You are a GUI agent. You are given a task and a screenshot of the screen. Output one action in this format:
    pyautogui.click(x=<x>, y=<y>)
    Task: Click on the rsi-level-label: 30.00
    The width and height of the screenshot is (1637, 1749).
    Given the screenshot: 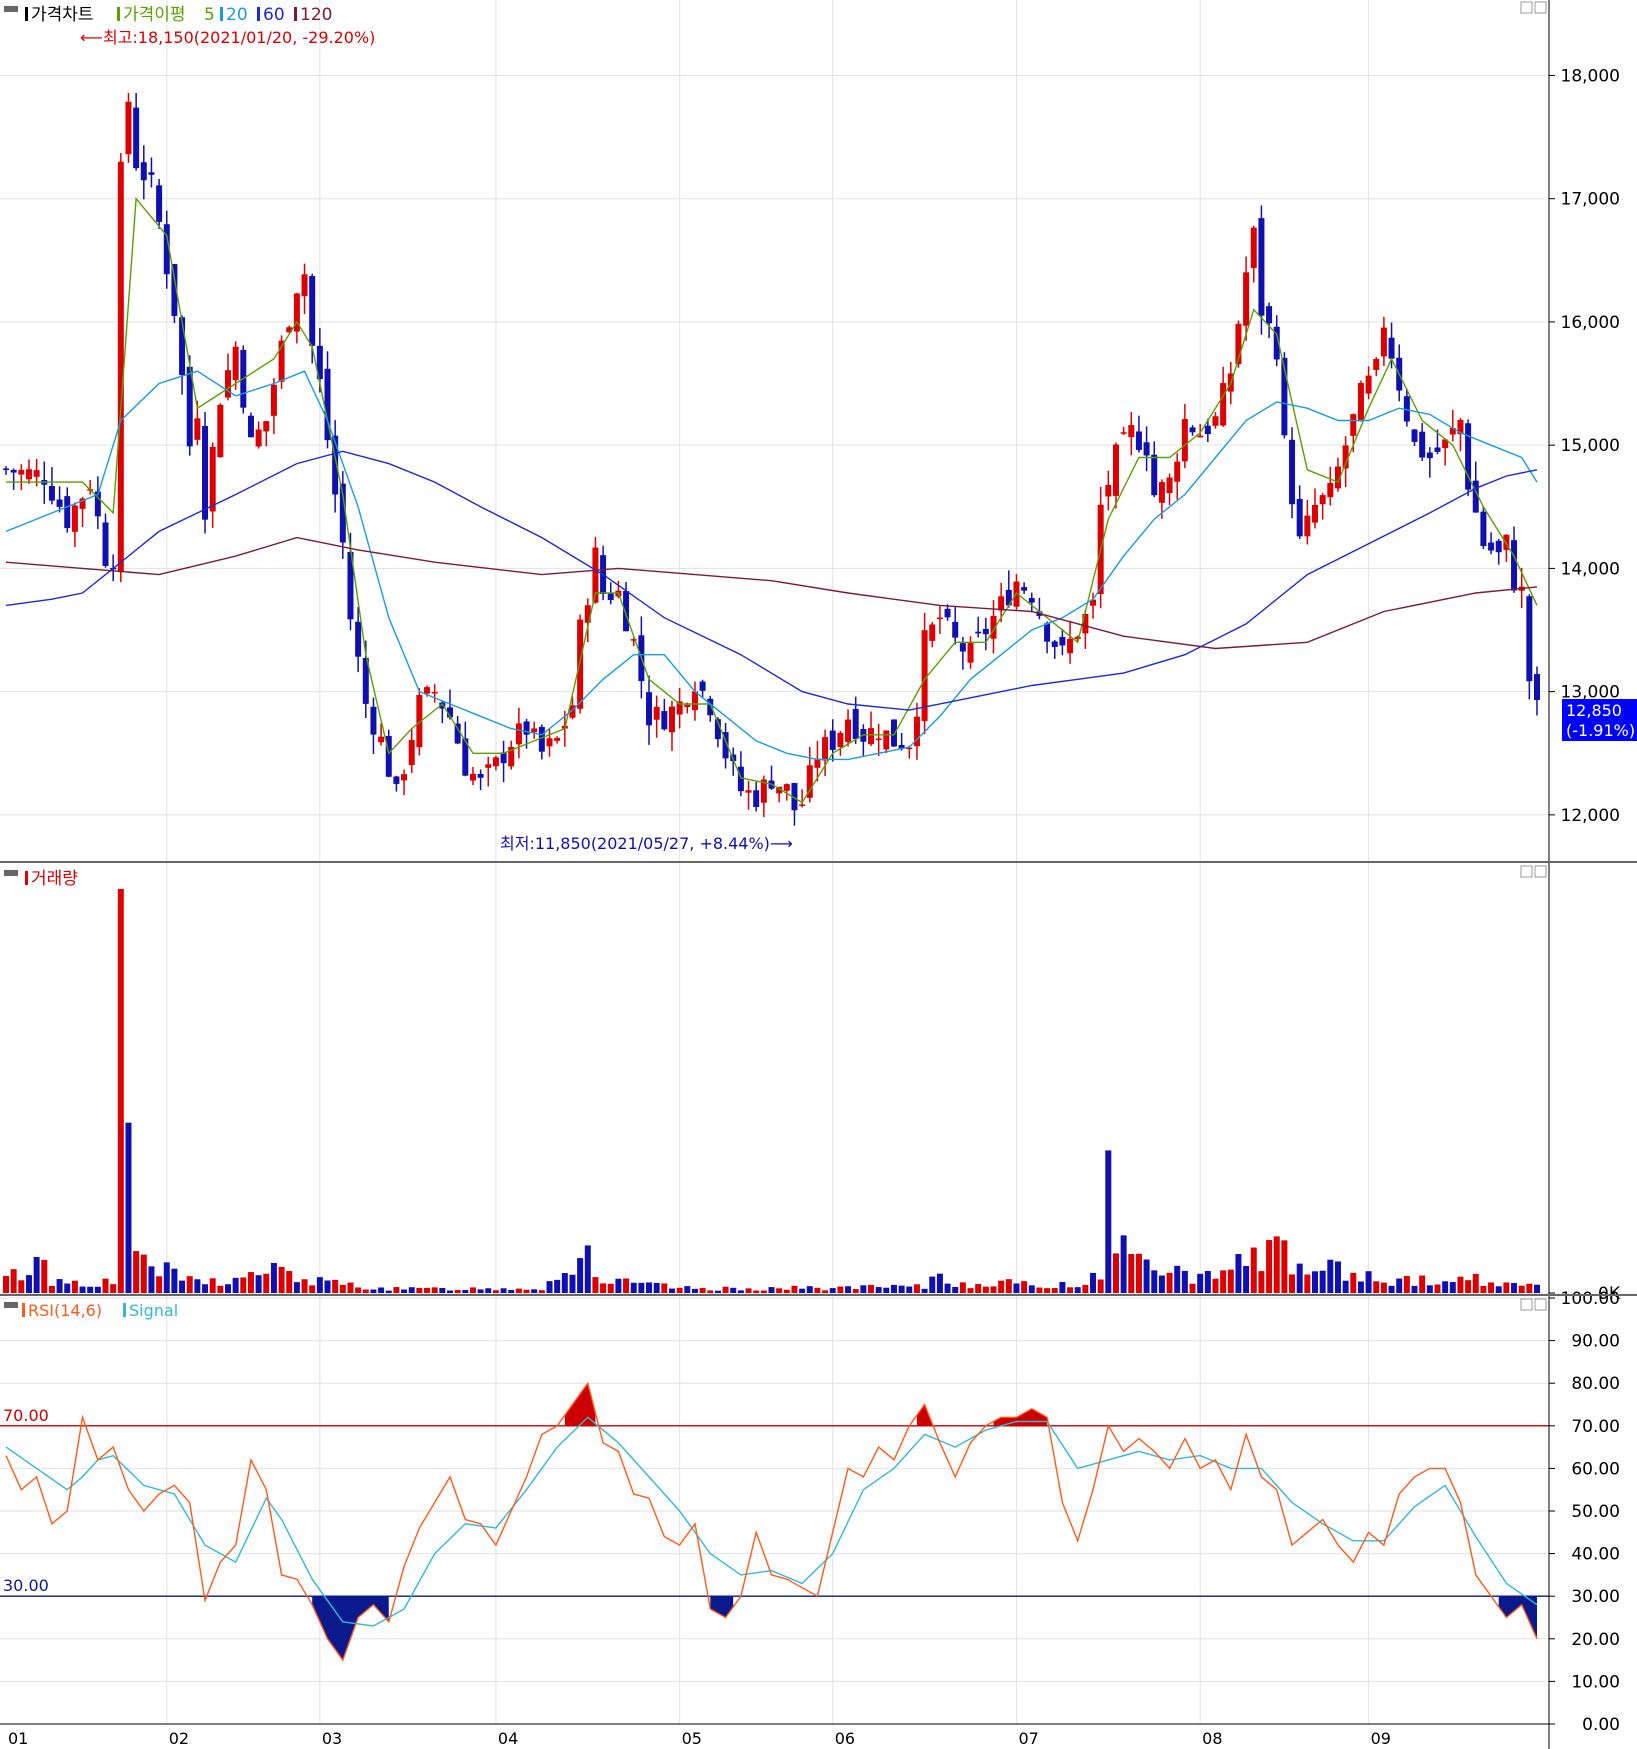 What is the action you would take?
    pyautogui.click(x=26, y=1585)
    